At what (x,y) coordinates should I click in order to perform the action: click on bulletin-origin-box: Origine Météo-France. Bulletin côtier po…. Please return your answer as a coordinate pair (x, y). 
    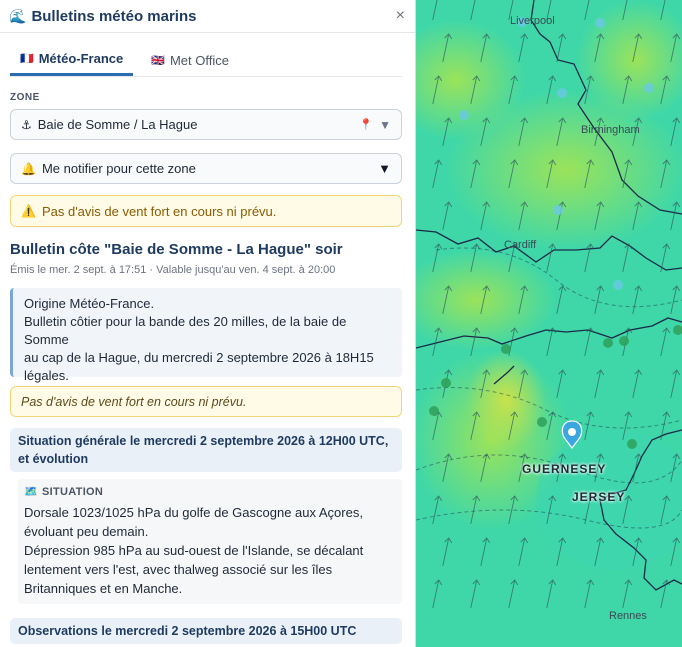
    Looking at the image, I should click on (206, 335).